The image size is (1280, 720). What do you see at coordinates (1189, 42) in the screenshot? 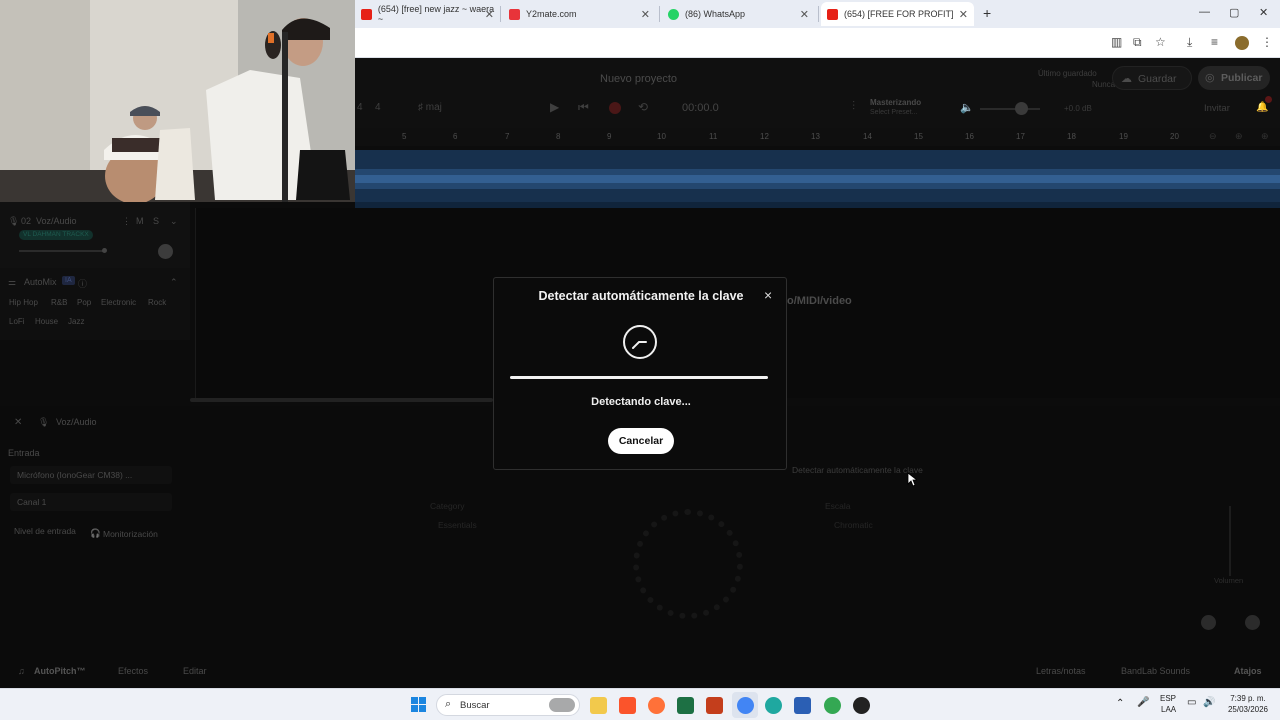
I see `download-icon: ⤓` at bounding box center [1189, 42].